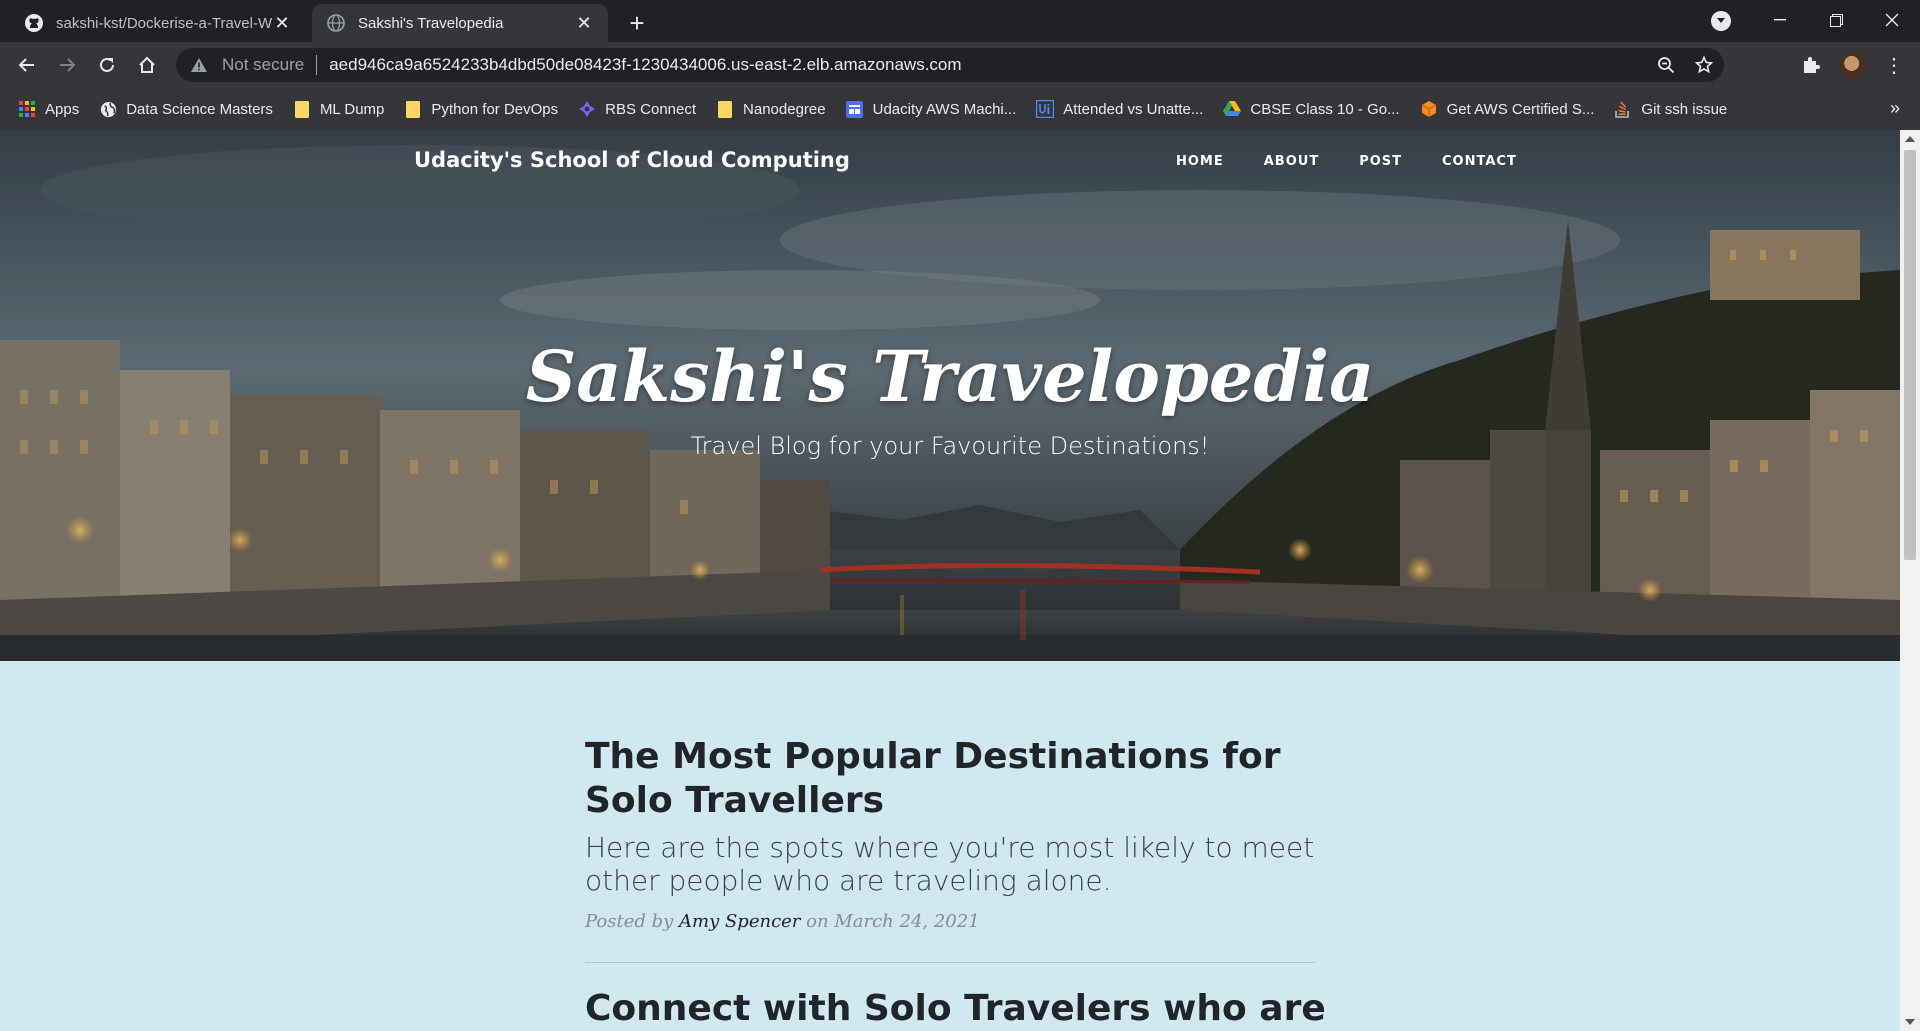  I want to click on bookmark-label: ML Dump, so click(352, 109).